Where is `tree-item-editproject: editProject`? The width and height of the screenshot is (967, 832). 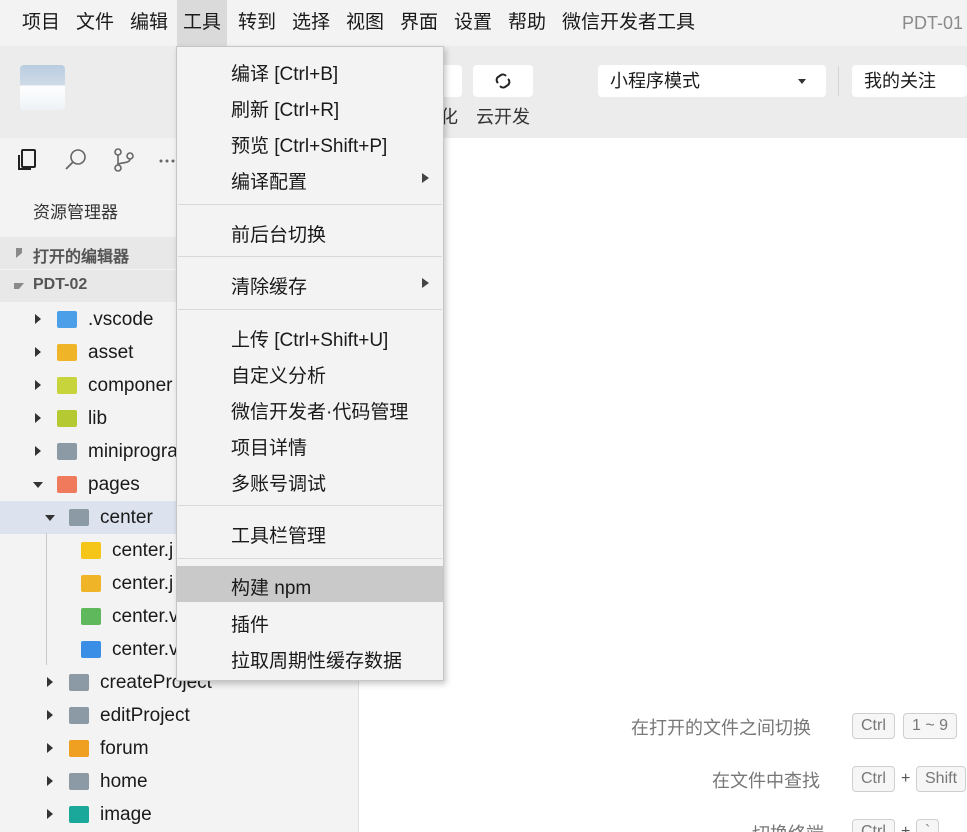
tree-item-editproject: editProject is located at coordinates (179, 715).